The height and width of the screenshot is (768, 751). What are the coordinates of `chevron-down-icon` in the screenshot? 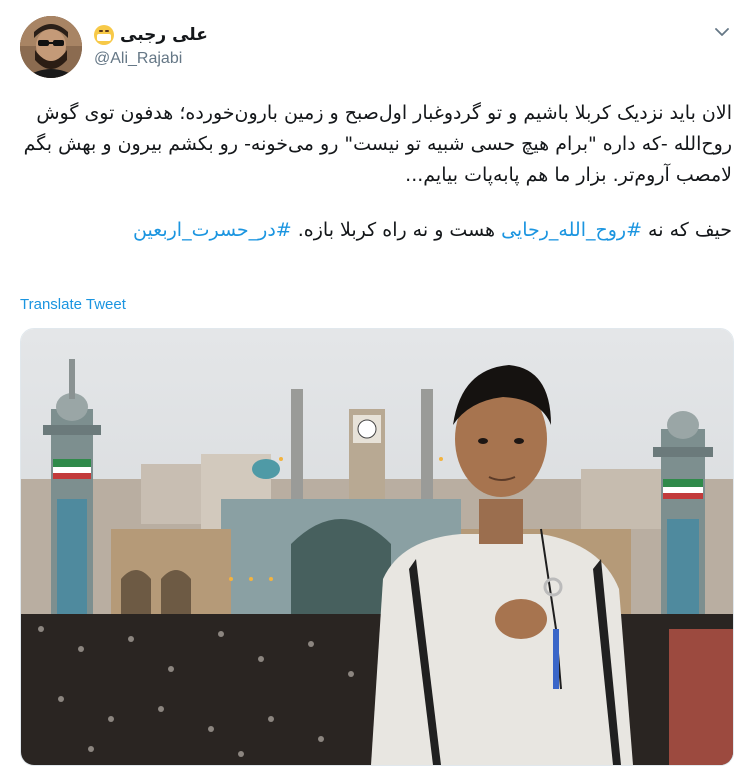 It's located at (722, 31).